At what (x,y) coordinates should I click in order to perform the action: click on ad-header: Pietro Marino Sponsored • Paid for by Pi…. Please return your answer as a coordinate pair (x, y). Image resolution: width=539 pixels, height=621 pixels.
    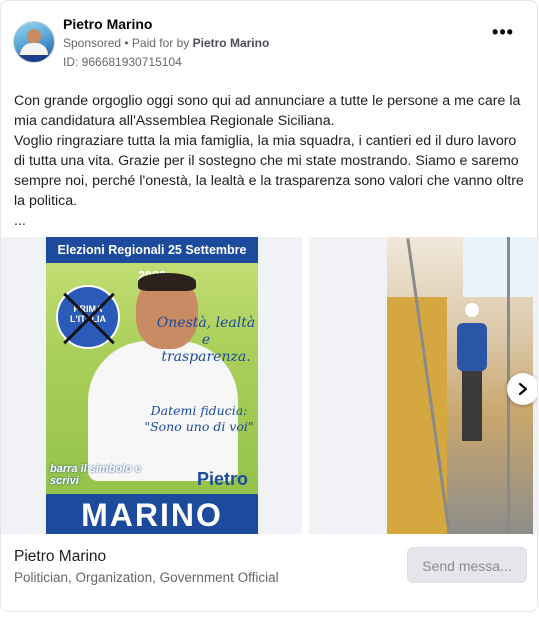
    Looking at the image, I should click on (269, 43).